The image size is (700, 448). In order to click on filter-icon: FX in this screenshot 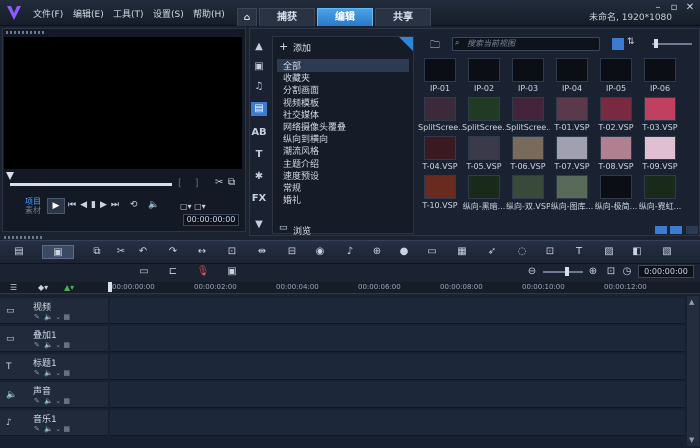, I will do `click(259, 199)`.